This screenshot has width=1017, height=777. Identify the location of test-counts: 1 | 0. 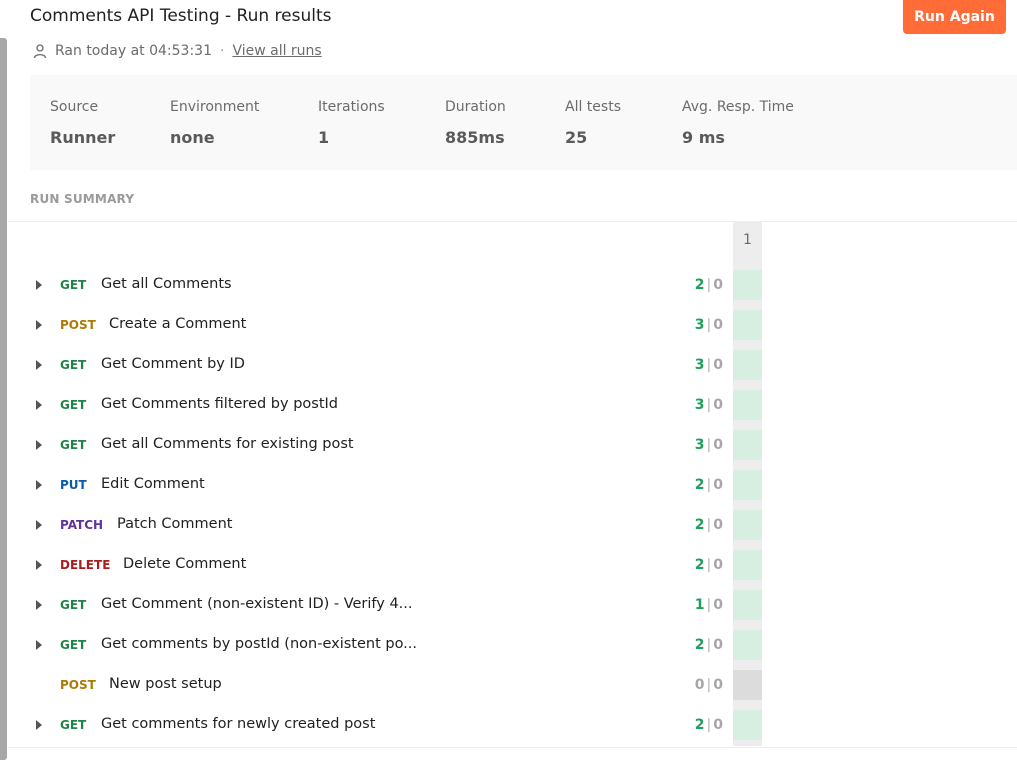
(695, 605).